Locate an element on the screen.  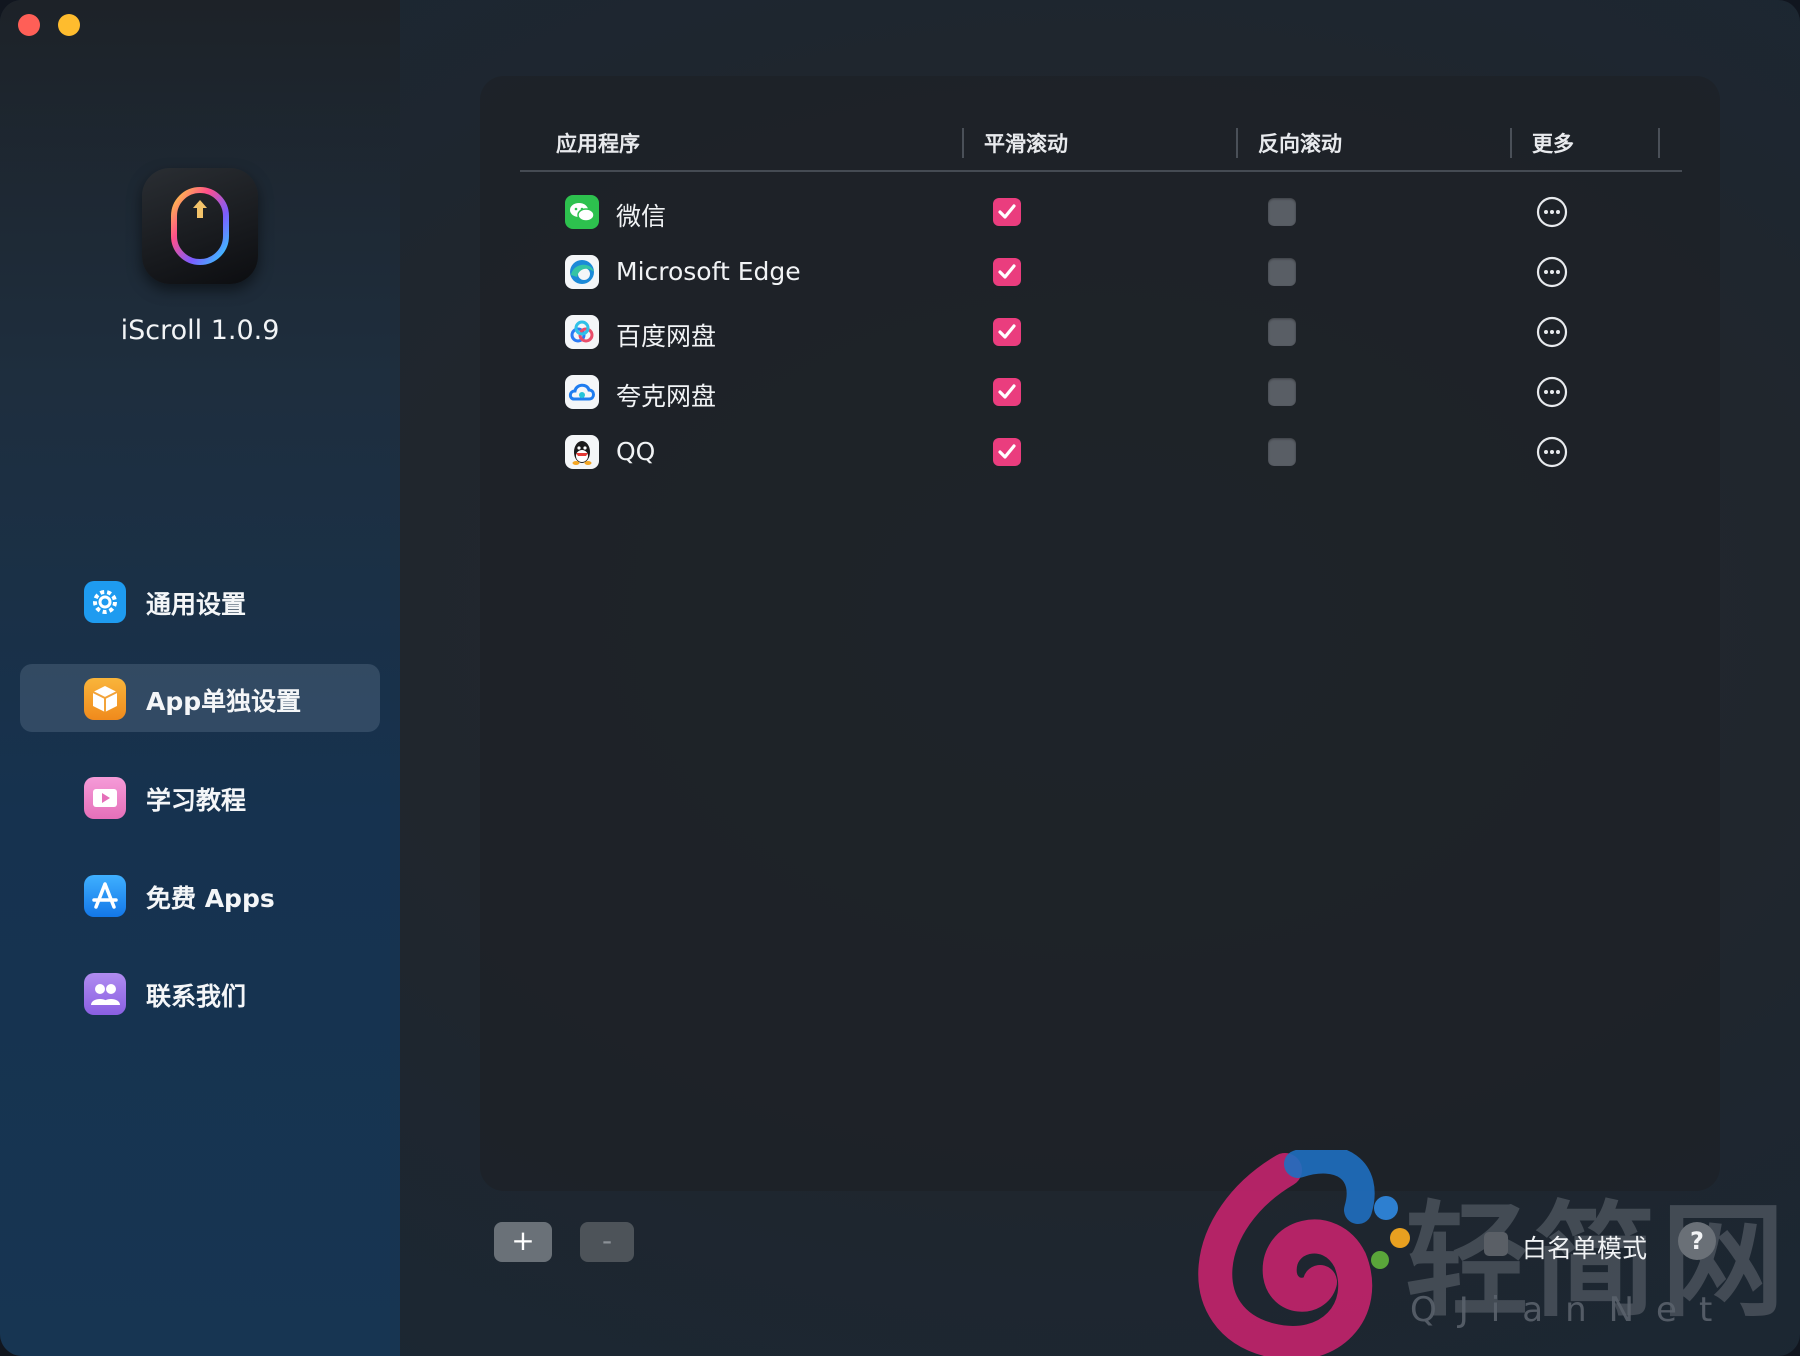
edge-icon is located at coordinates (582, 272).